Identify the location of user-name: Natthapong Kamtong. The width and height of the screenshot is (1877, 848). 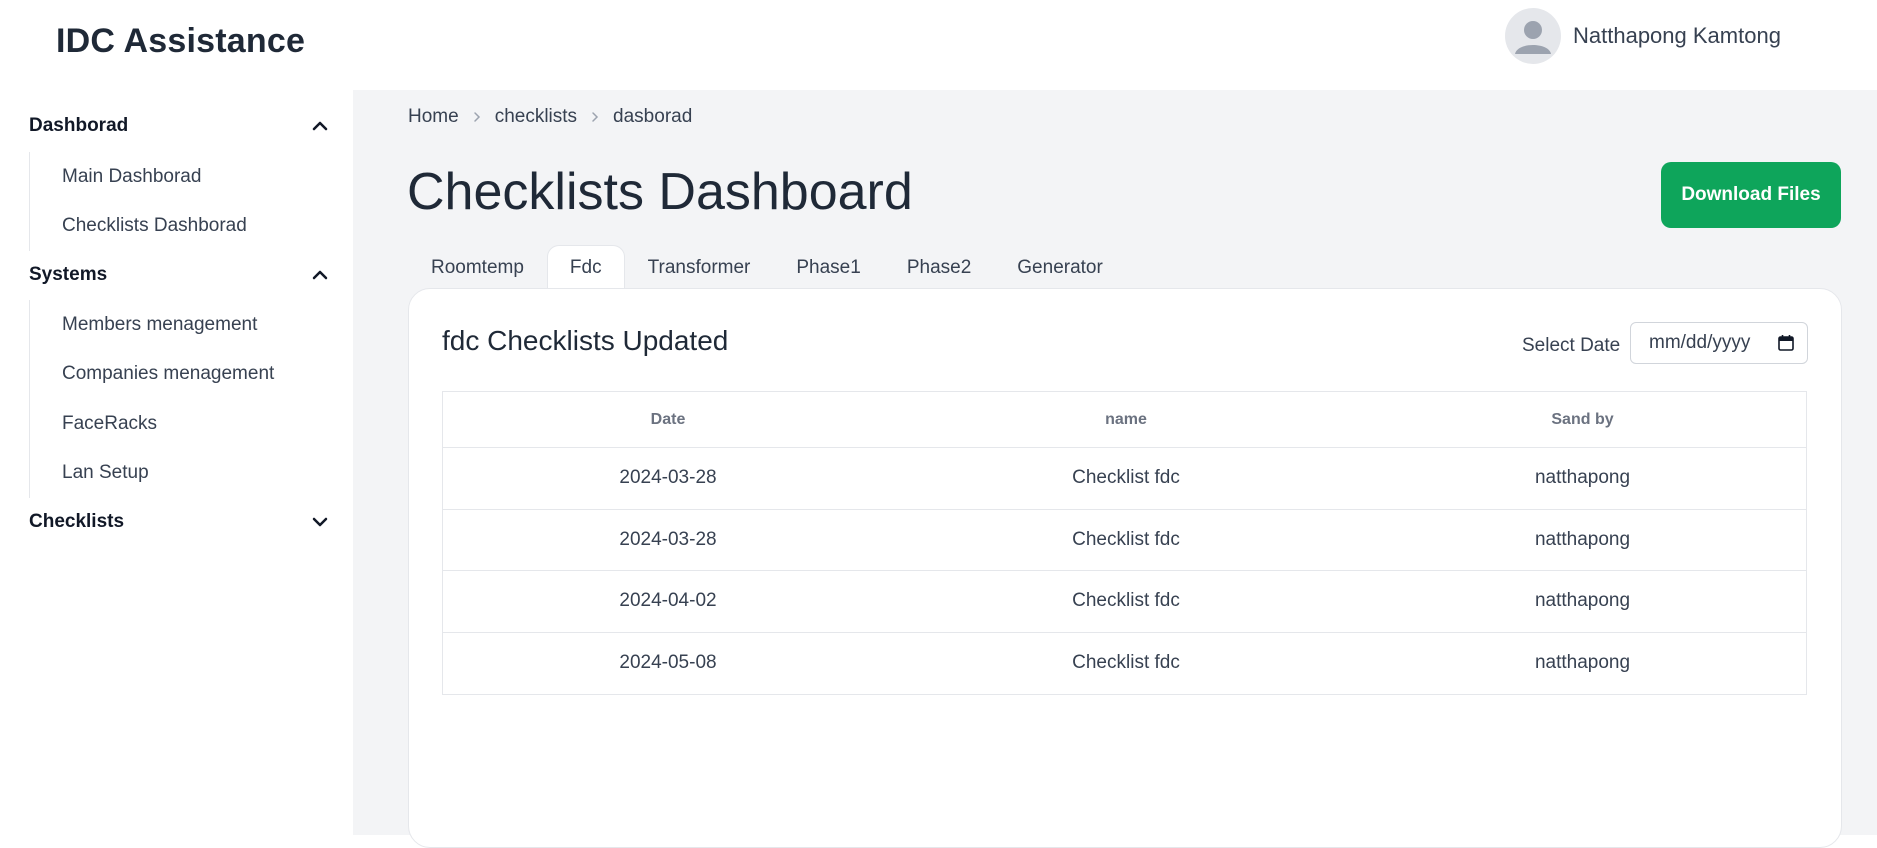
(1677, 35).